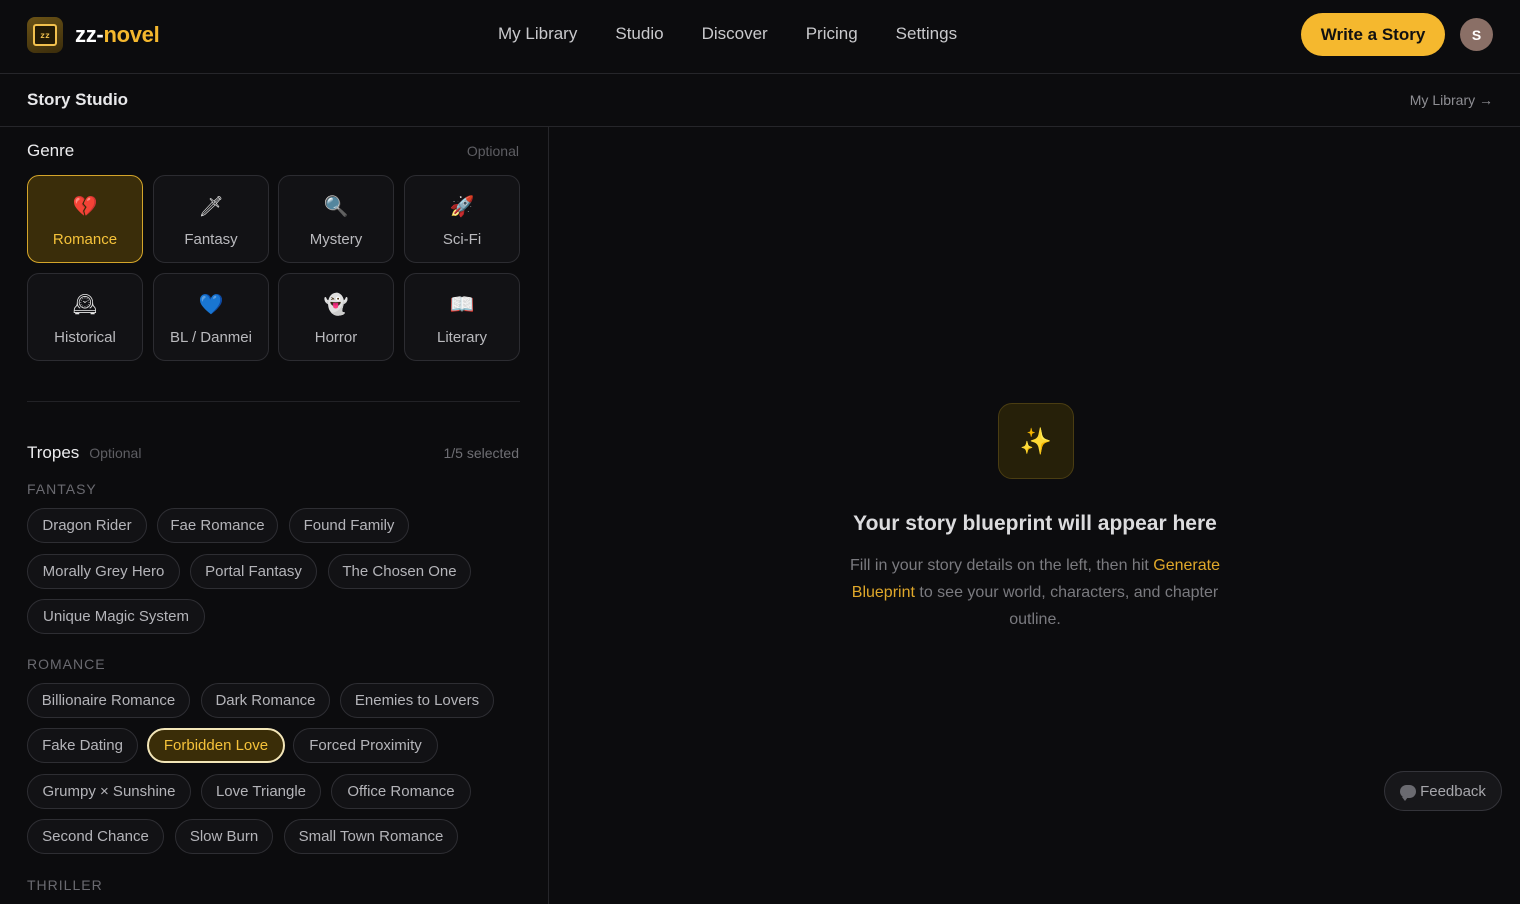 The width and height of the screenshot is (1520, 904). I want to click on feedback-button: Feedback, so click(1443, 791).